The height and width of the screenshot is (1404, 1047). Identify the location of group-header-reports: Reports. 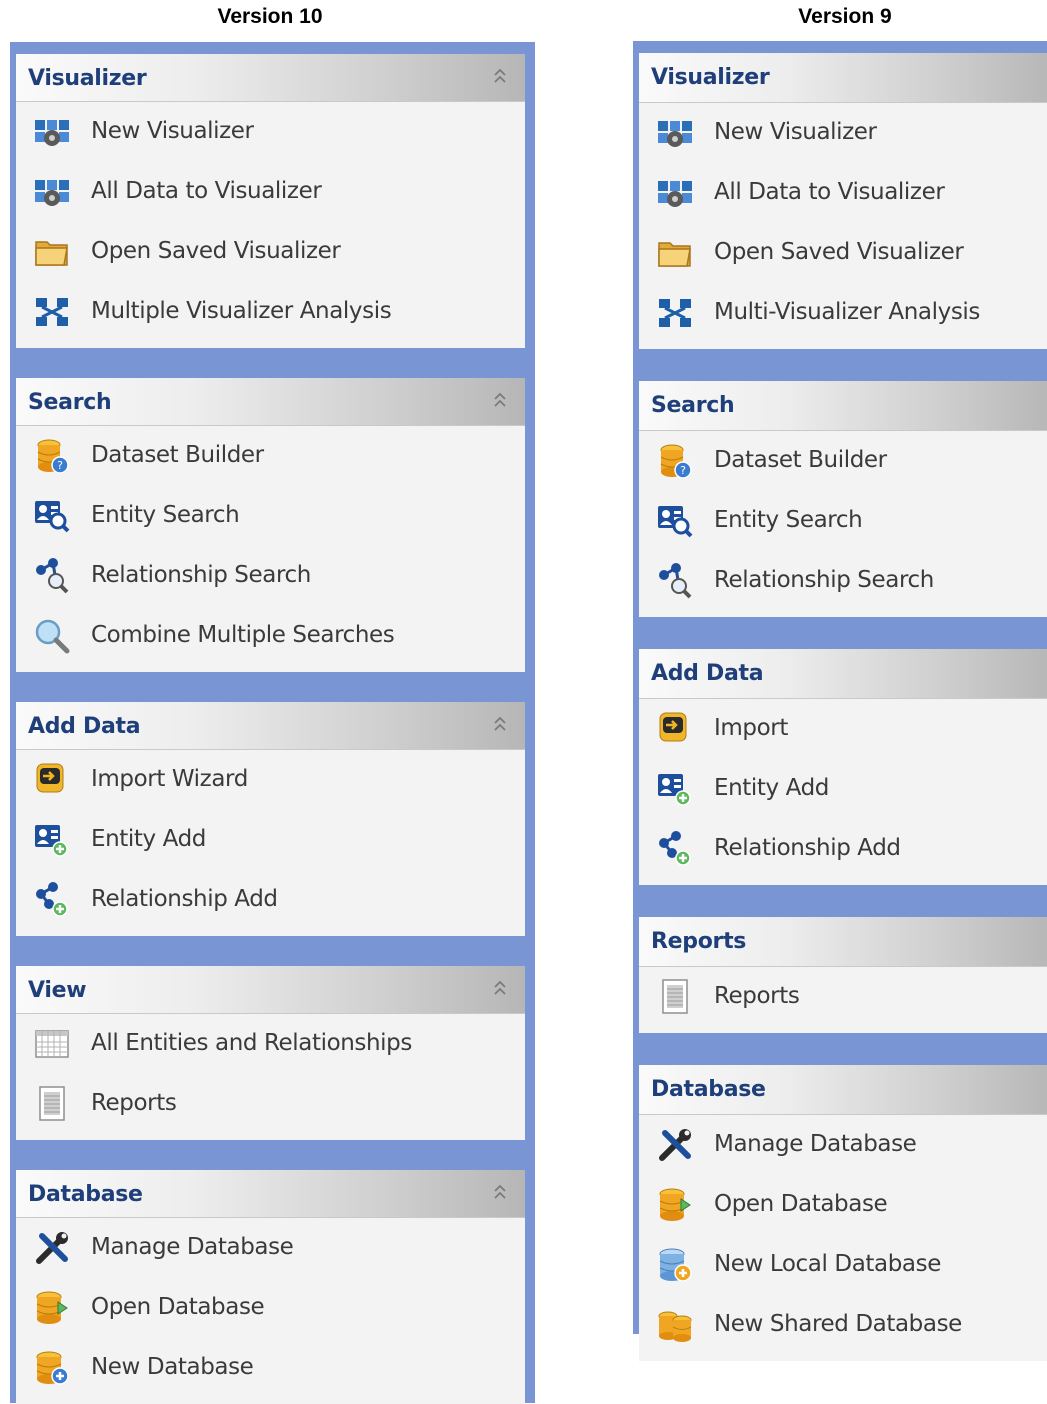
(843, 942).